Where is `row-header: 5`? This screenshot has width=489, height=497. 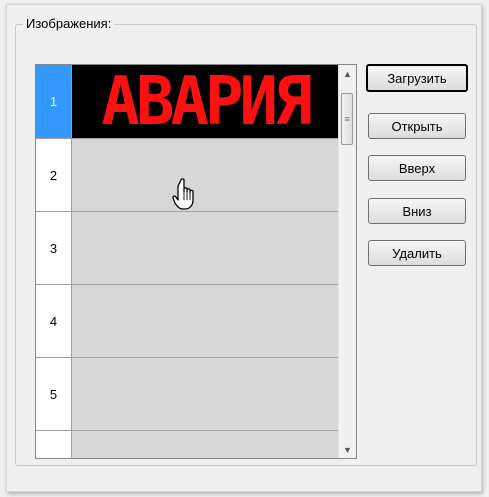
row-header: 5 is located at coordinates (54, 394).